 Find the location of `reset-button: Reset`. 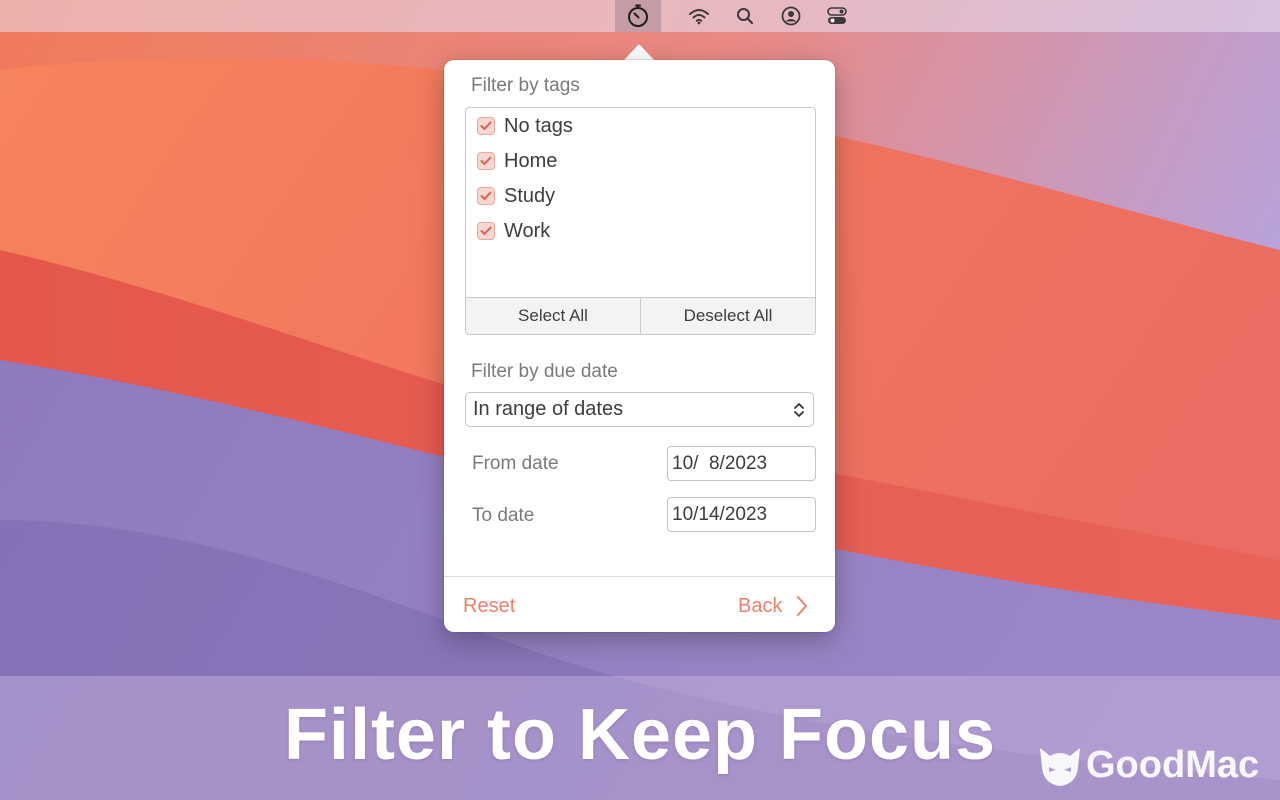

reset-button: Reset is located at coordinates (489, 606).